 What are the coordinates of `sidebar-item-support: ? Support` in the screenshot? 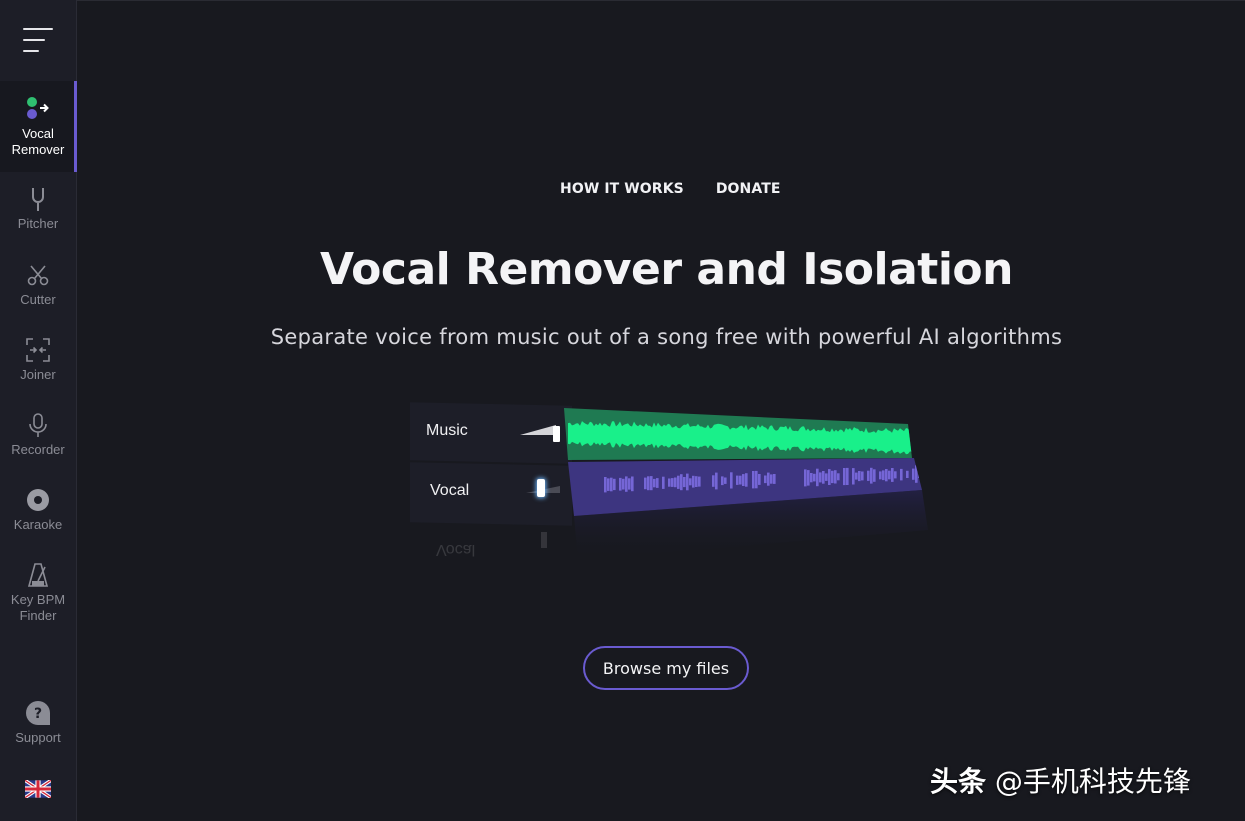 It's located at (38, 725).